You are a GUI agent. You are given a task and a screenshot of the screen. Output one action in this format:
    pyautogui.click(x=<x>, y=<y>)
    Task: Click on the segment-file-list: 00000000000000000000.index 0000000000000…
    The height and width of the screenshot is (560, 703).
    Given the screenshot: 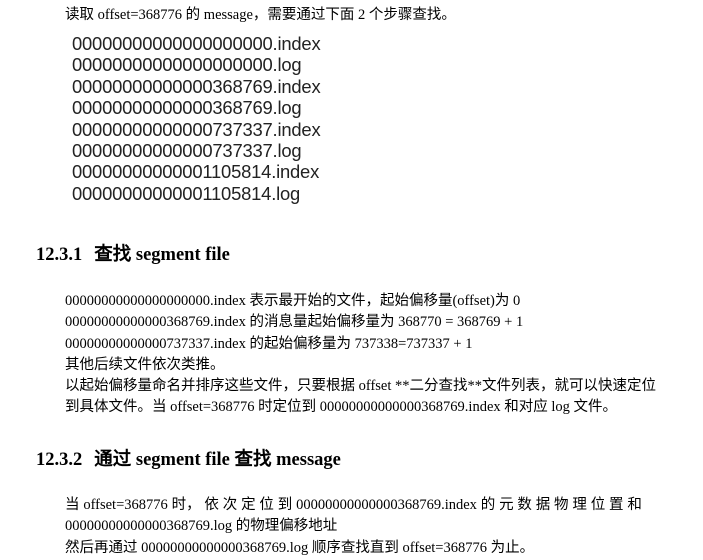 What is the action you would take?
    pyautogui.click(x=196, y=118)
    